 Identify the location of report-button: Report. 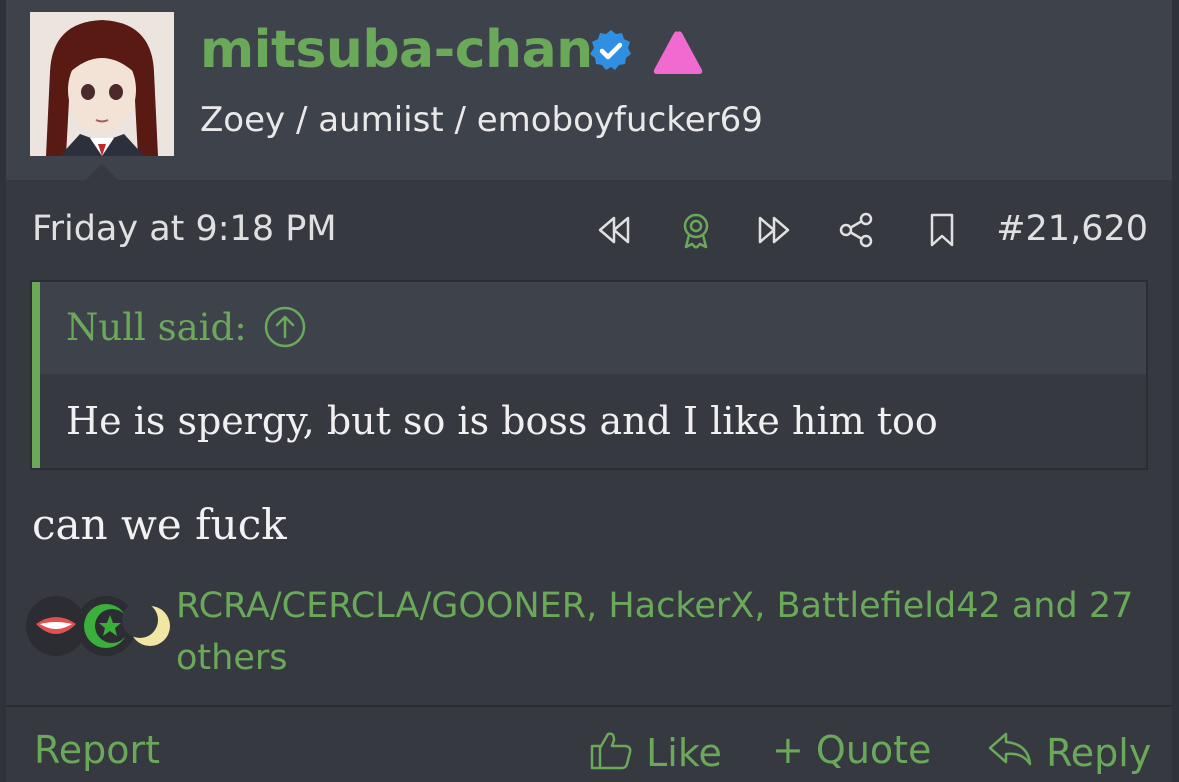
(97, 750).